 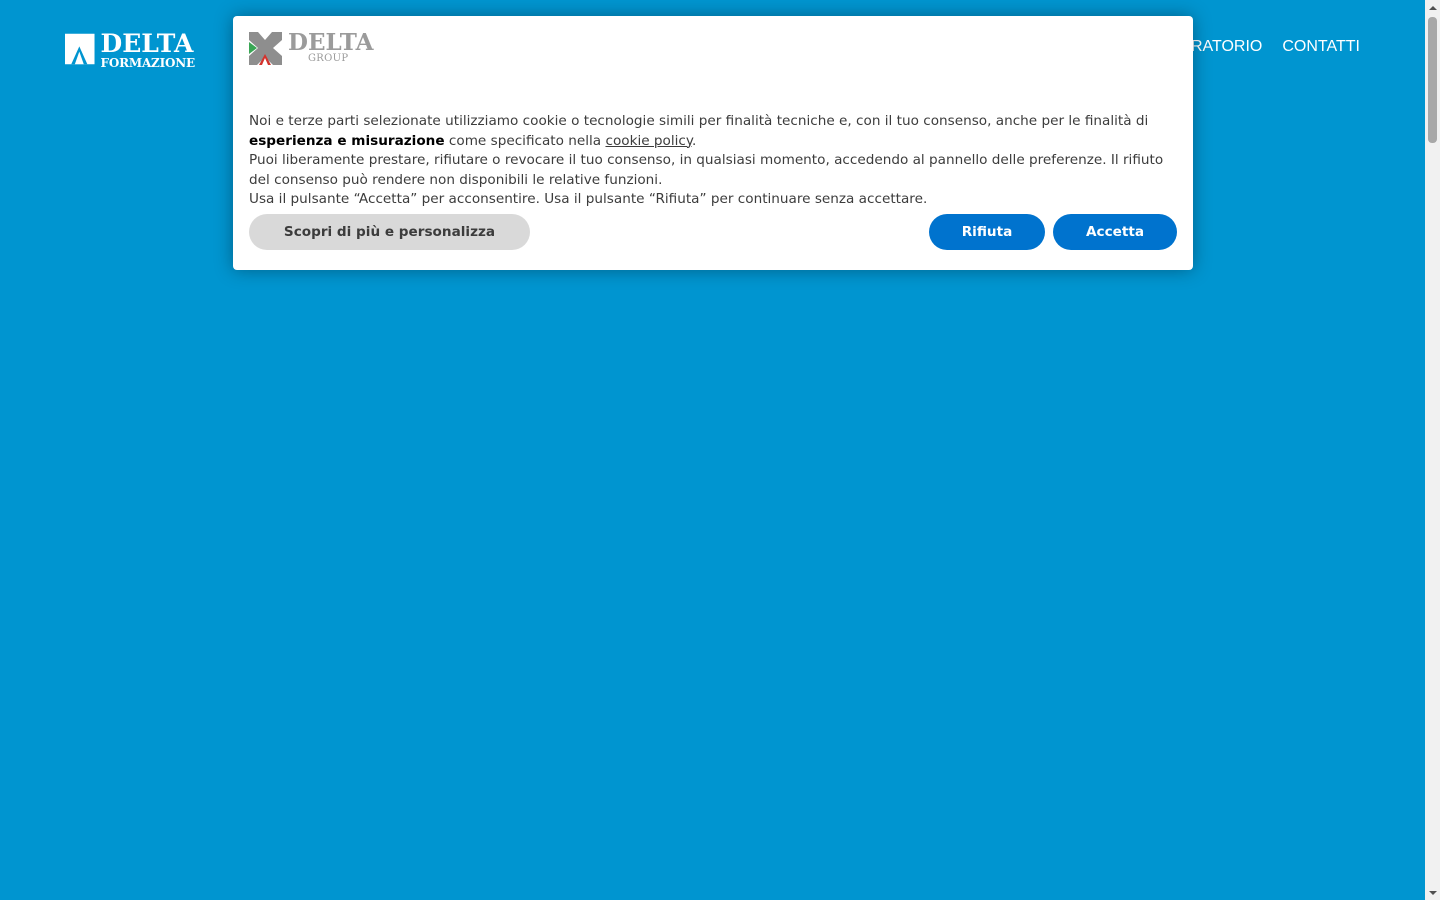 What do you see at coordinates (1321, 47) in the screenshot?
I see `nav-item-contatti: CONTATTI` at bounding box center [1321, 47].